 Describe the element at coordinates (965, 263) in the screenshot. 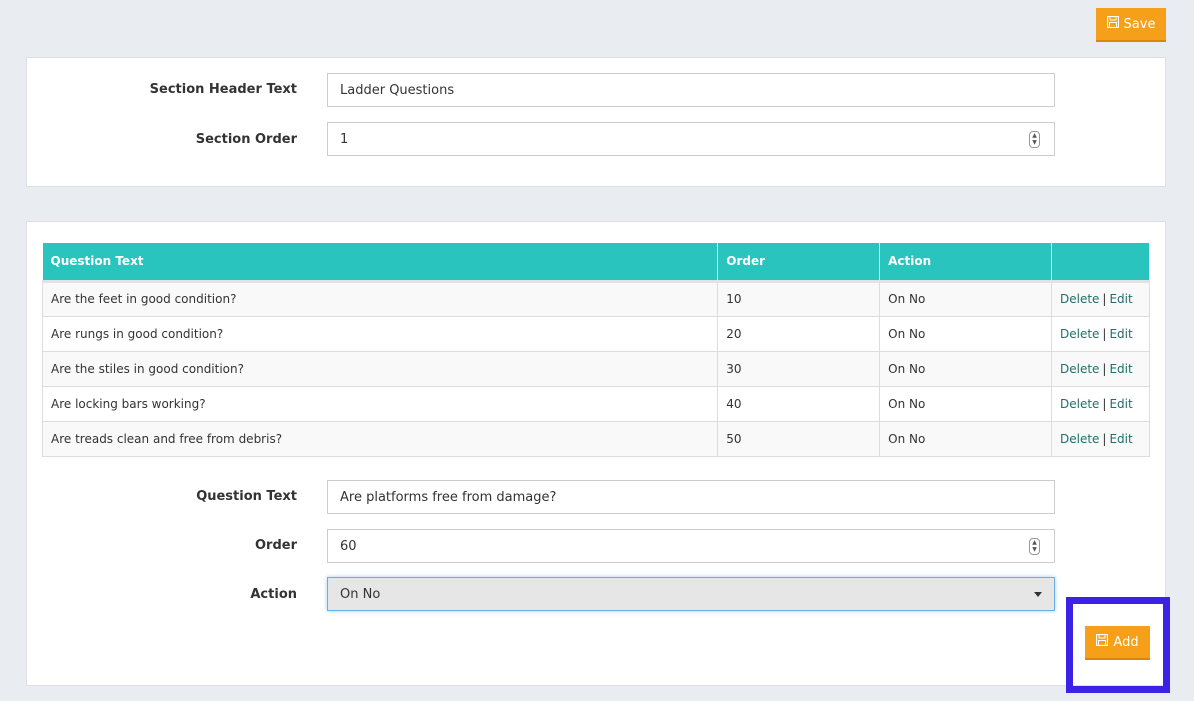

I see `column-header-action: Action` at that location.